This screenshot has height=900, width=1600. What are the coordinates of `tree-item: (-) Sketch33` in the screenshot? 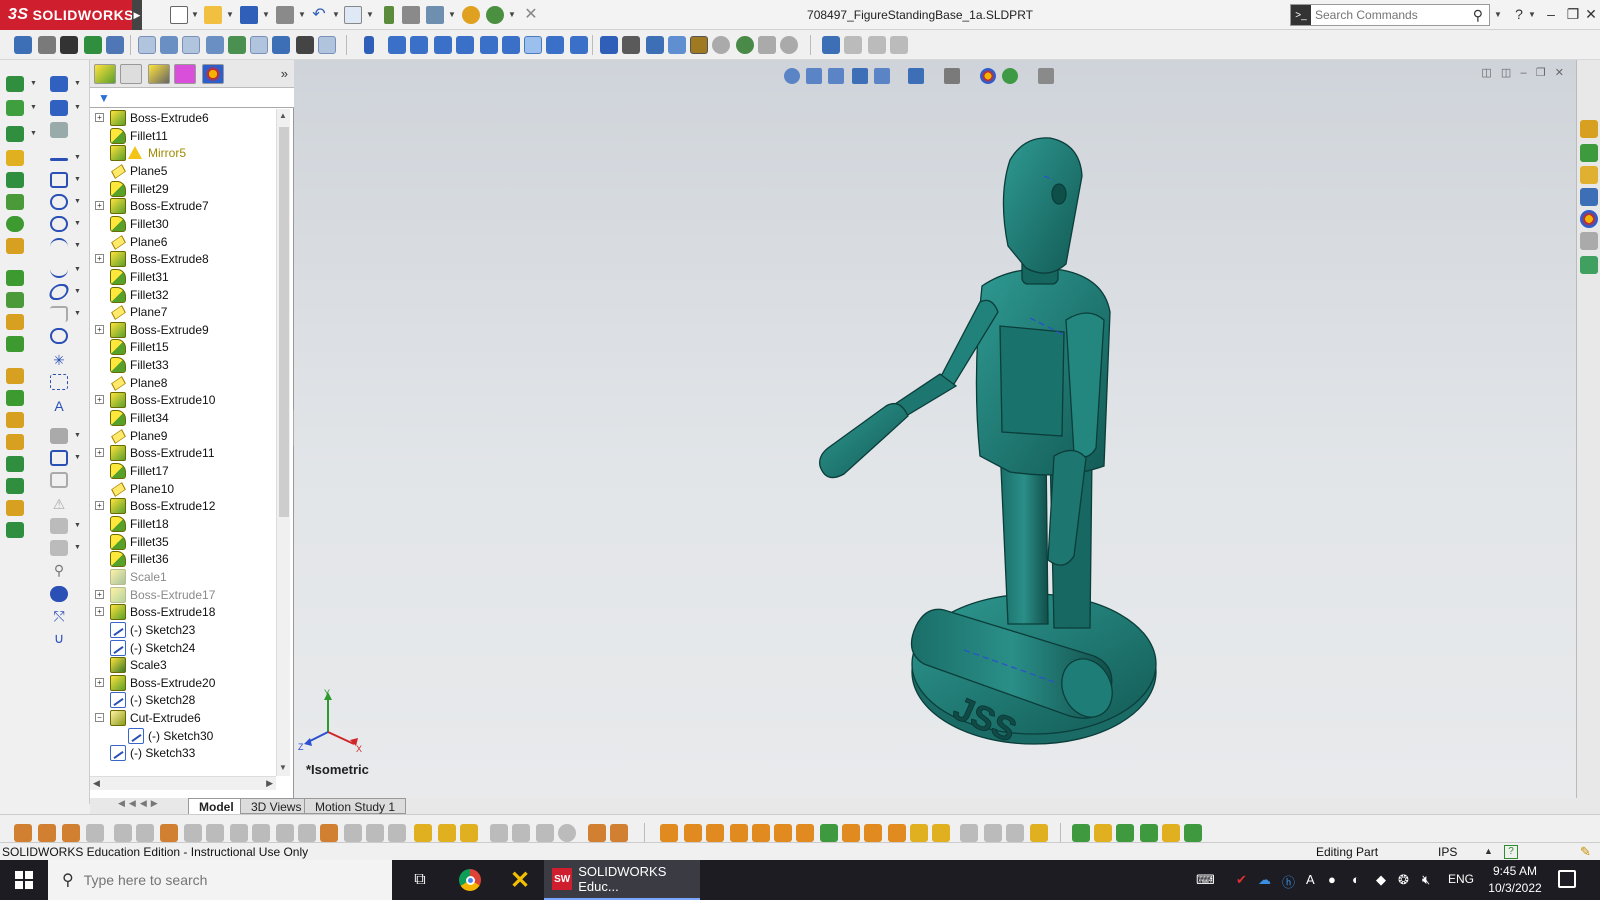 It's located at (184, 753).